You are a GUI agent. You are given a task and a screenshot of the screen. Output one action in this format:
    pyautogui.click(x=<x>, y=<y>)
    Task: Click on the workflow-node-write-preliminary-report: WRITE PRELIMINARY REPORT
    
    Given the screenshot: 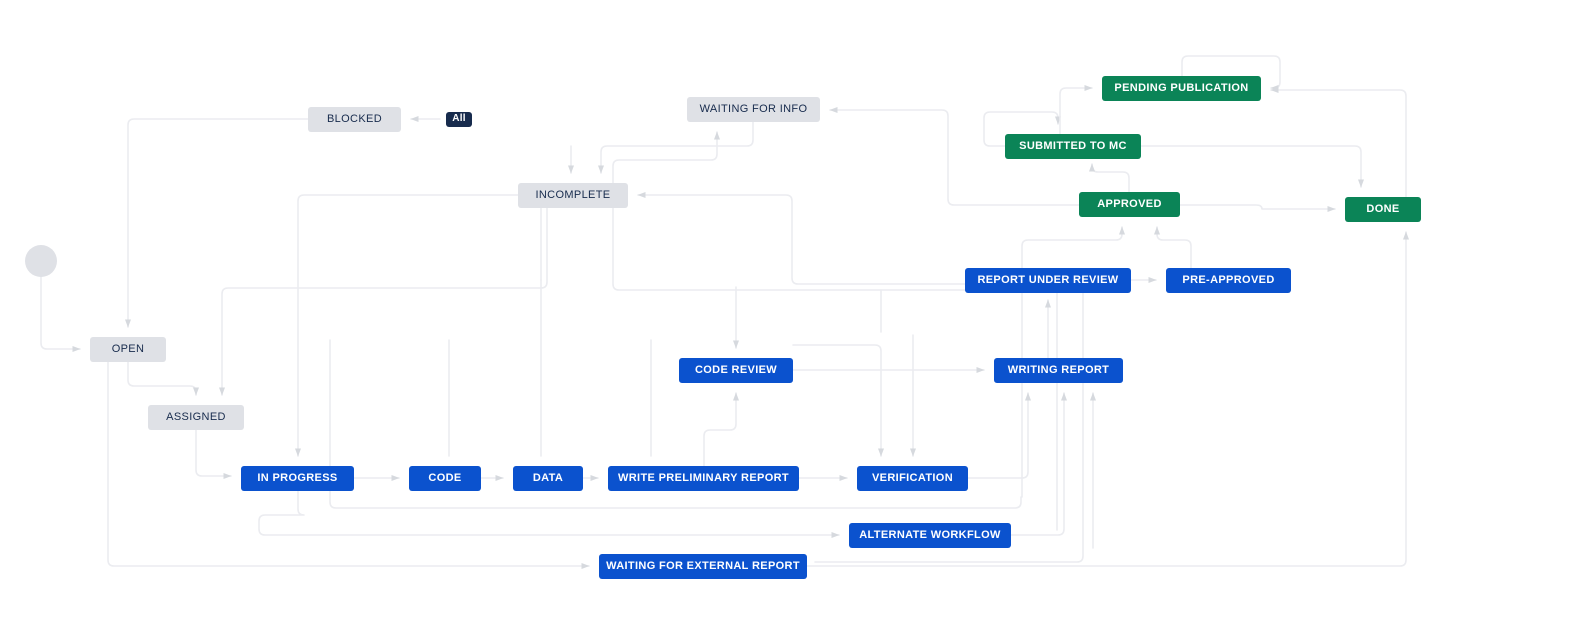 What is the action you would take?
    pyautogui.click(x=703, y=478)
    